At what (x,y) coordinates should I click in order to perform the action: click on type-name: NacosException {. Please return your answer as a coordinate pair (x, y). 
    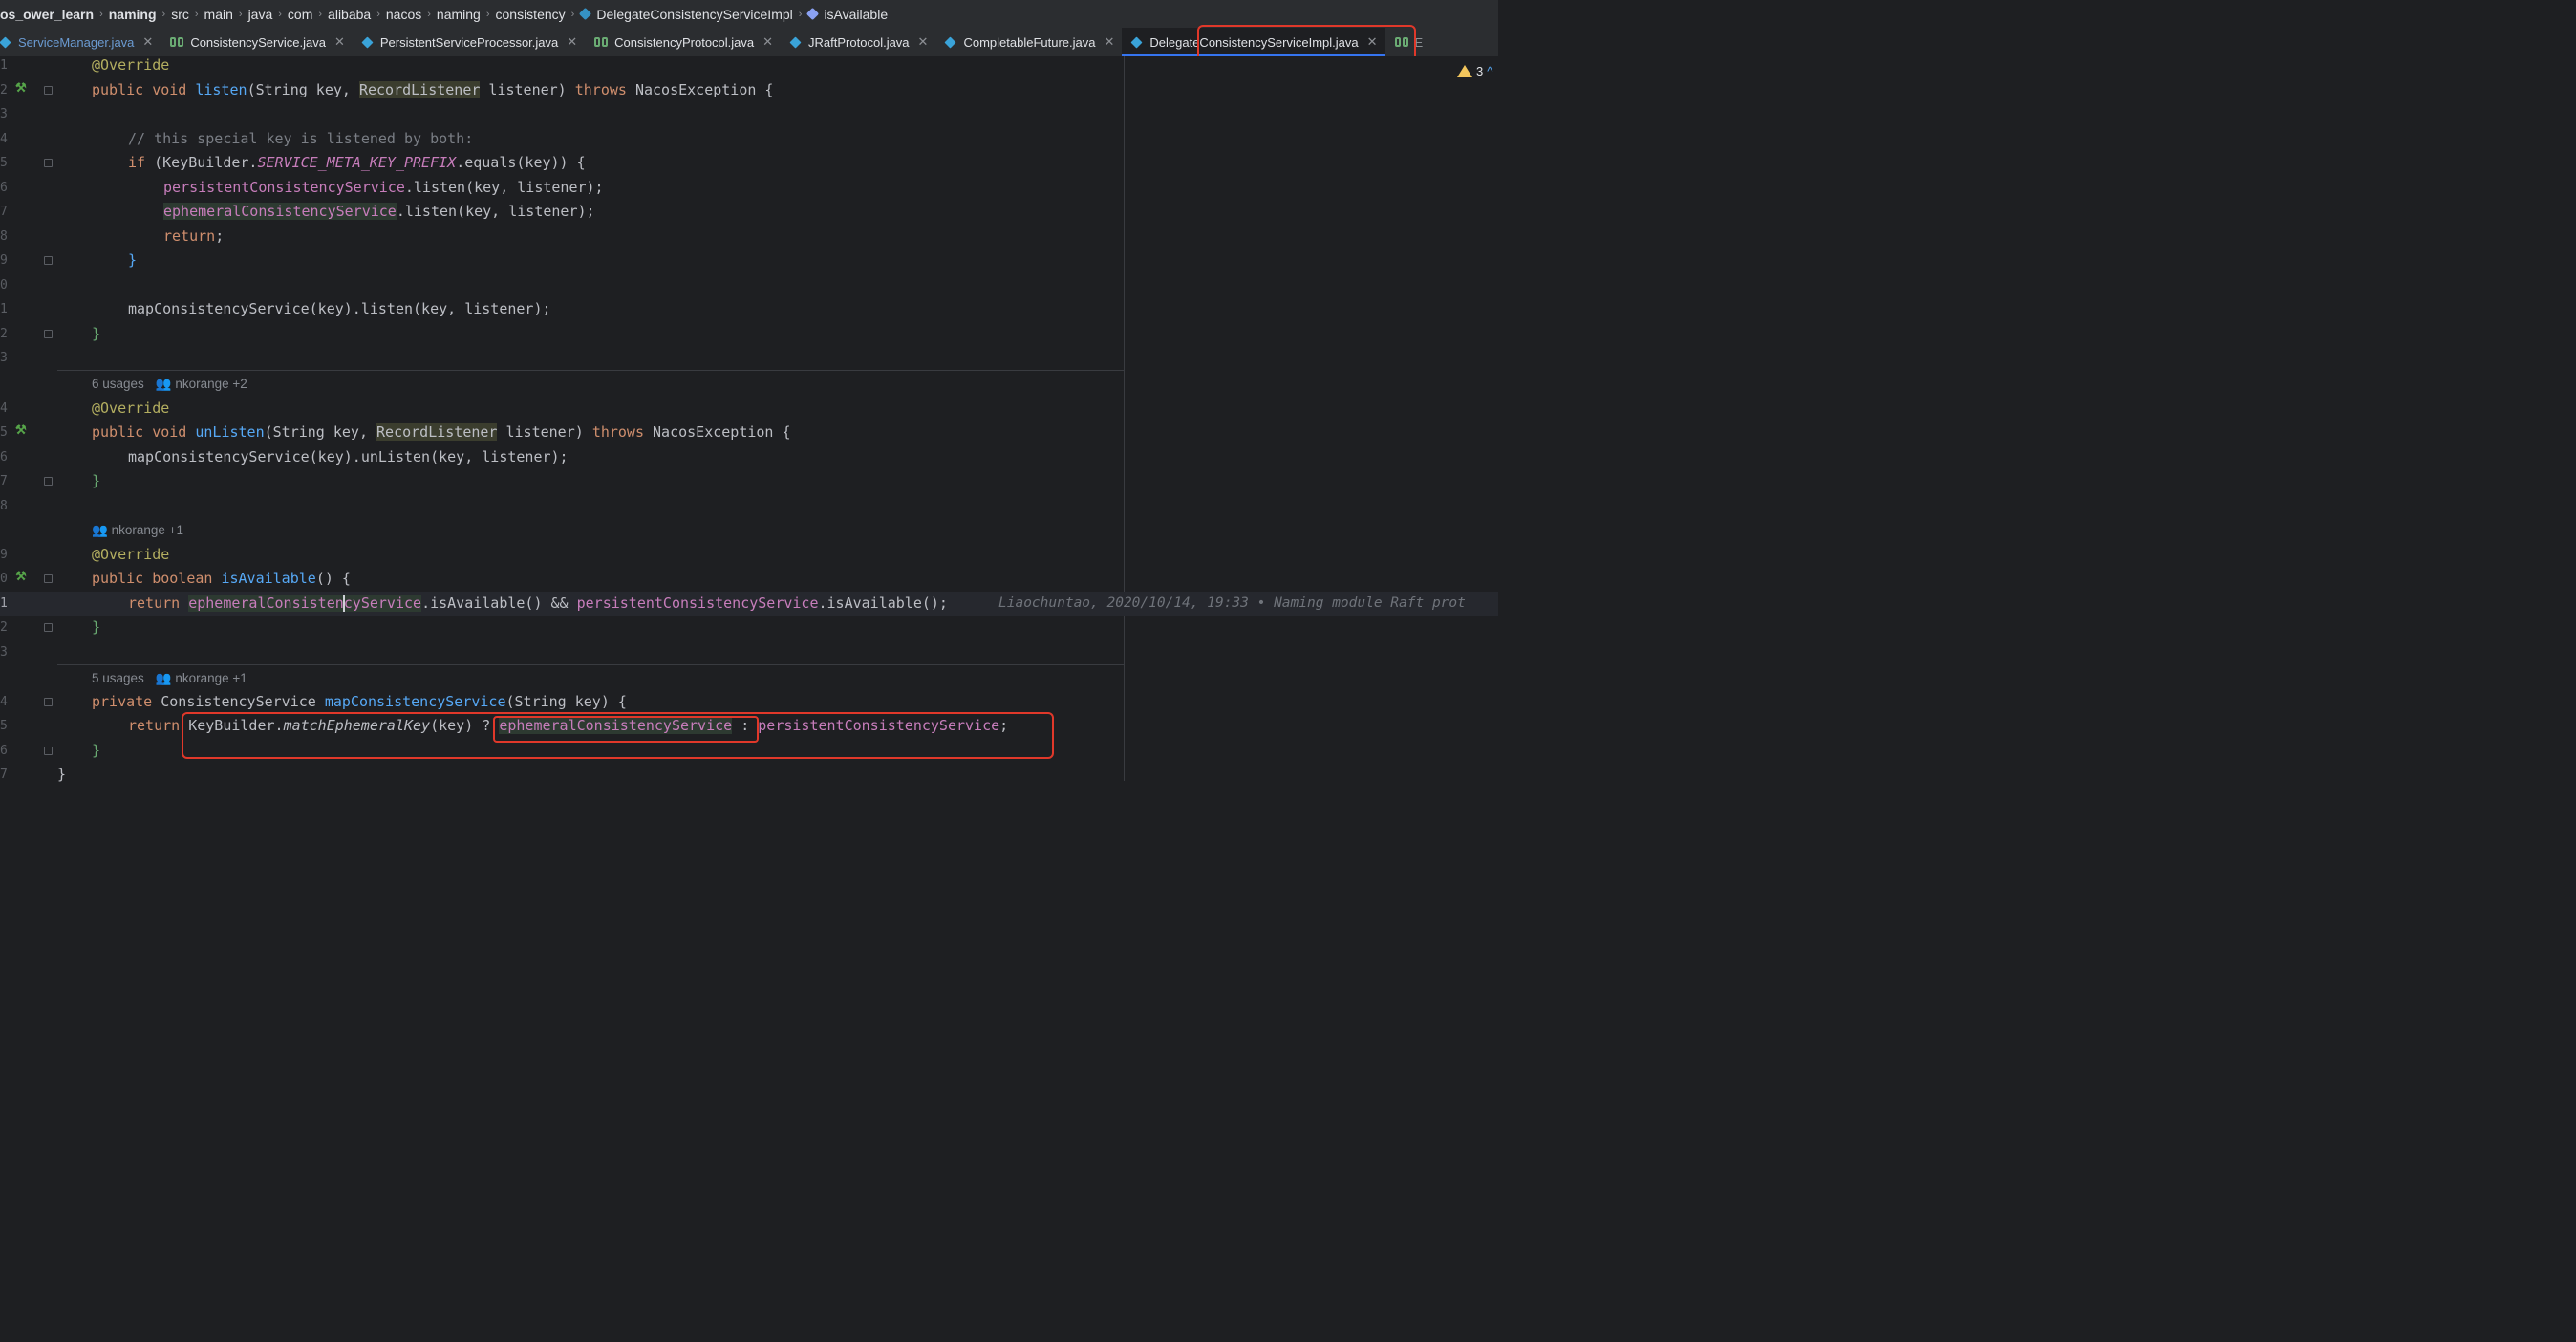
    Looking at the image, I should click on (717, 432).